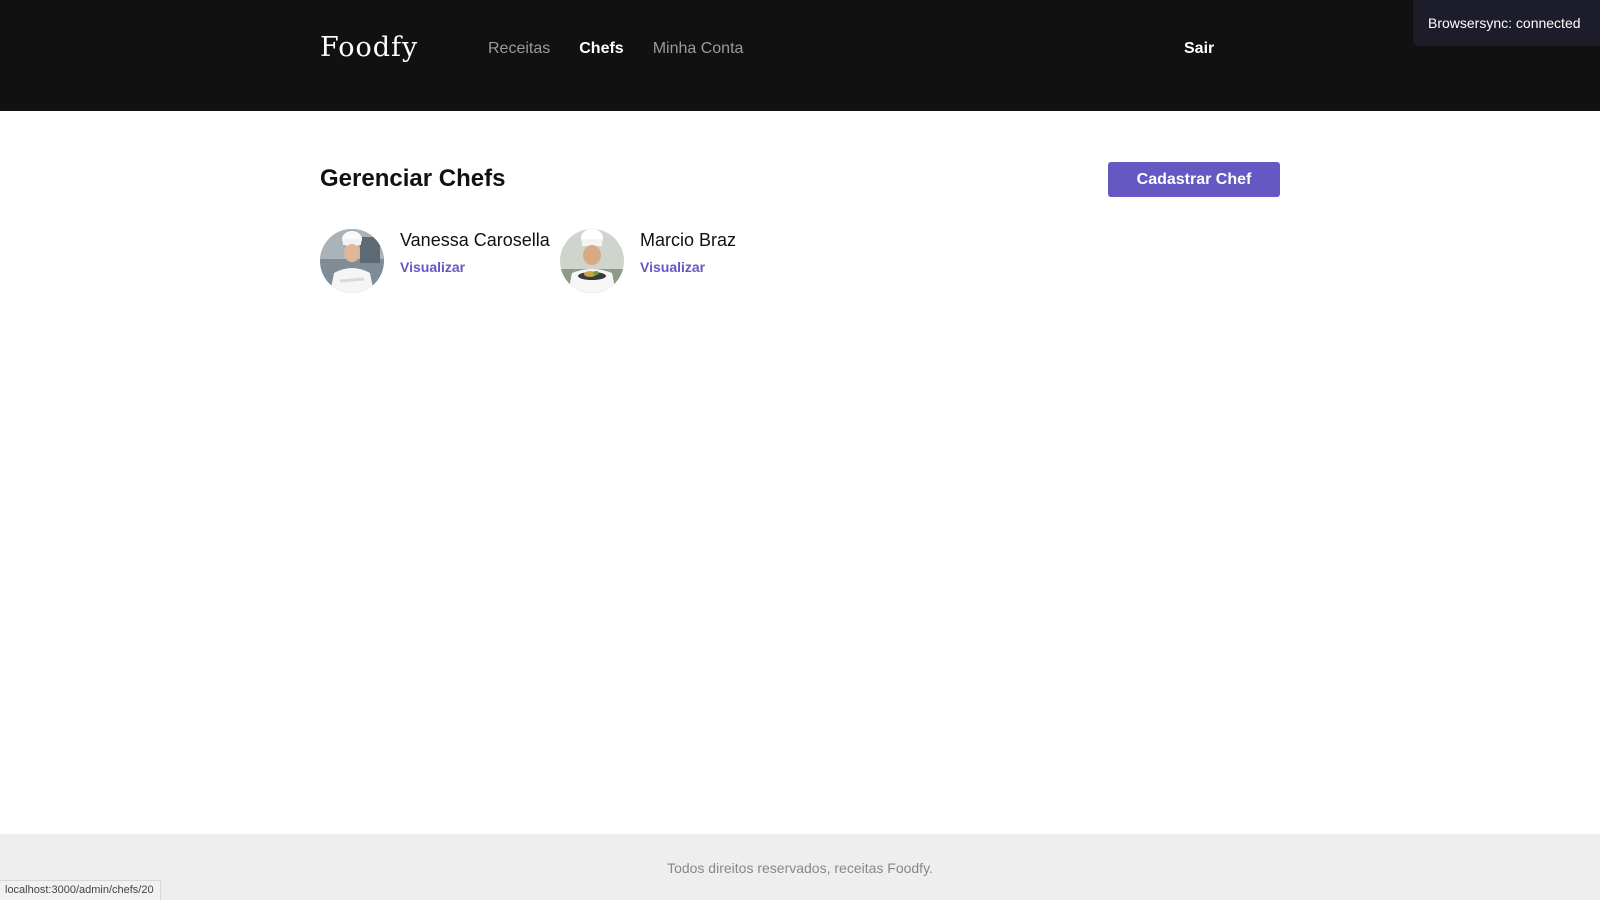 The width and height of the screenshot is (1600, 900). I want to click on chef-name: Vanessa Carosella, so click(475, 240).